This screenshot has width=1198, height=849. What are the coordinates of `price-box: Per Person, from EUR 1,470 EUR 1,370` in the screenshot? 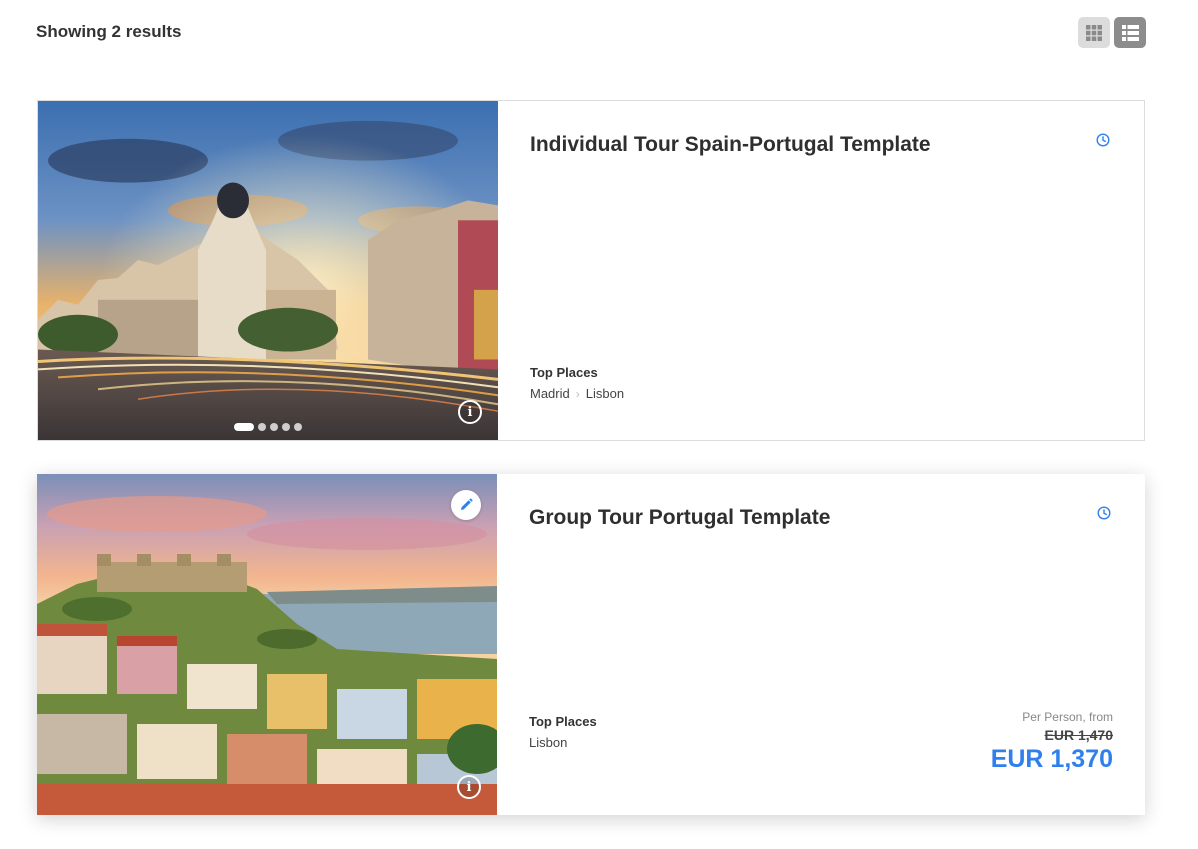 It's located at (1052, 742).